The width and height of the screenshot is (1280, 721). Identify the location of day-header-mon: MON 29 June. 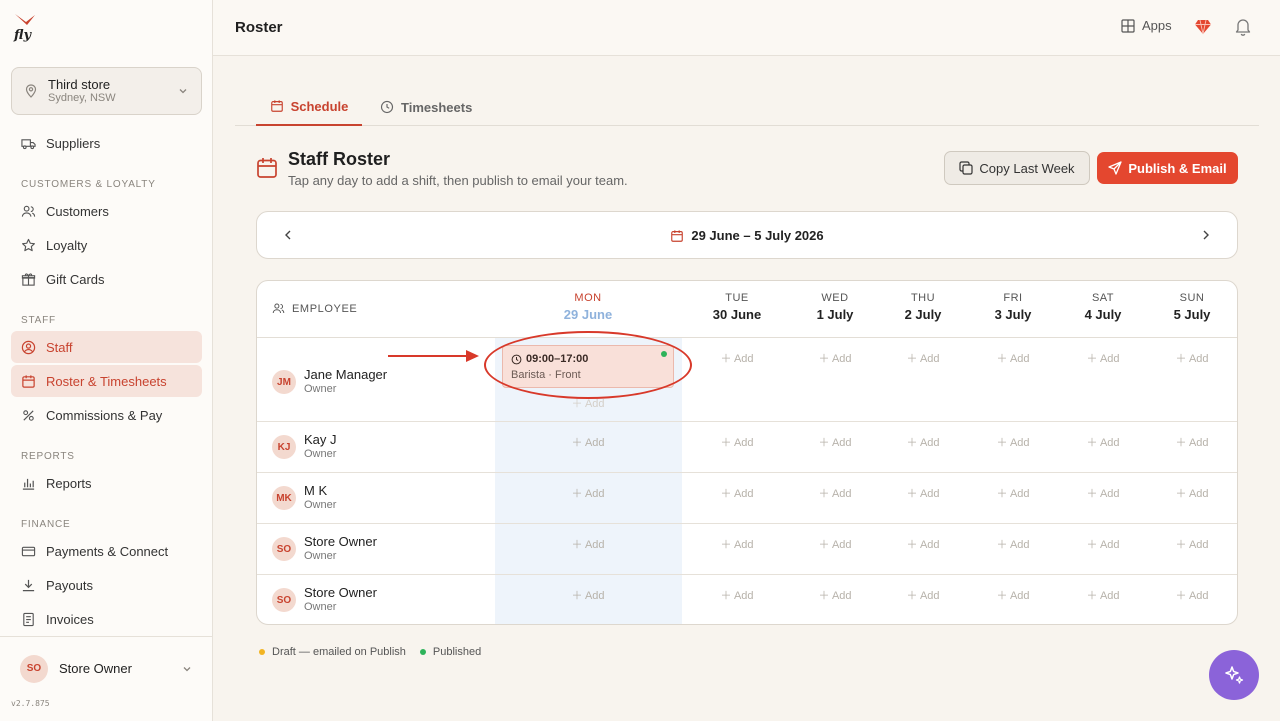
(588, 307).